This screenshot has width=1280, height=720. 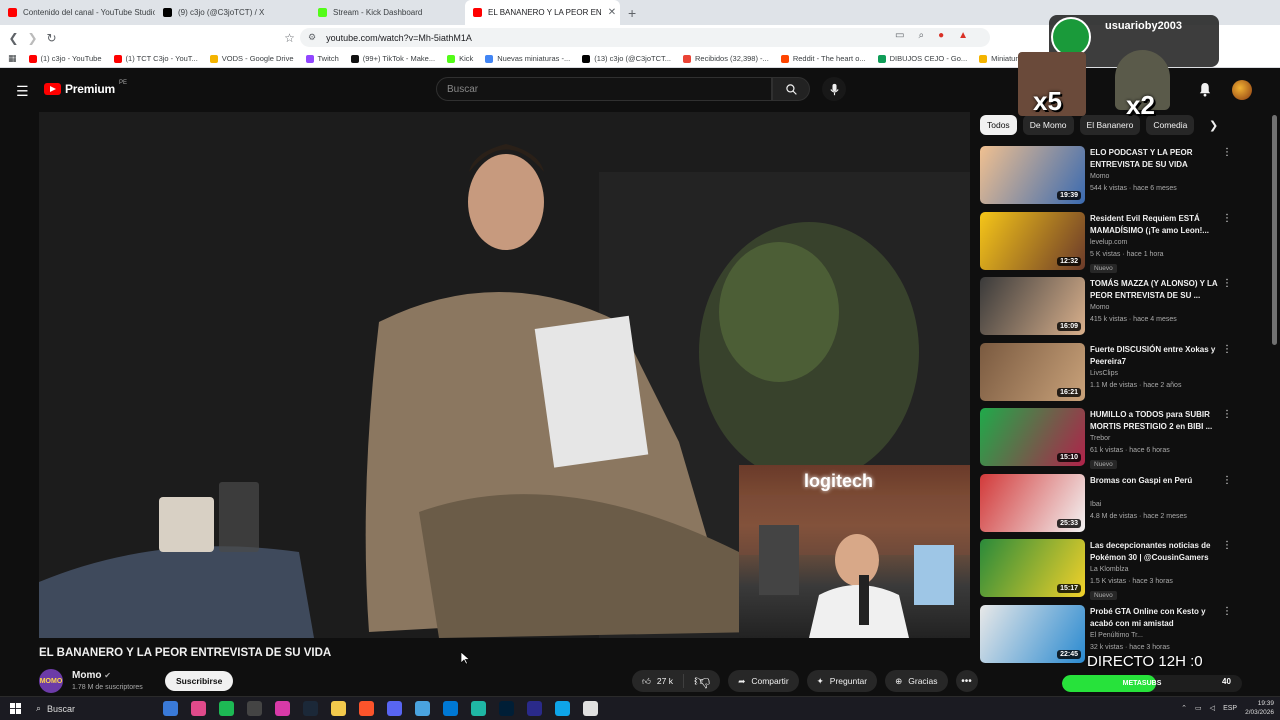 What do you see at coordinates (1048, 125) in the screenshot?
I see `chip-from-channel: De Momo` at bounding box center [1048, 125].